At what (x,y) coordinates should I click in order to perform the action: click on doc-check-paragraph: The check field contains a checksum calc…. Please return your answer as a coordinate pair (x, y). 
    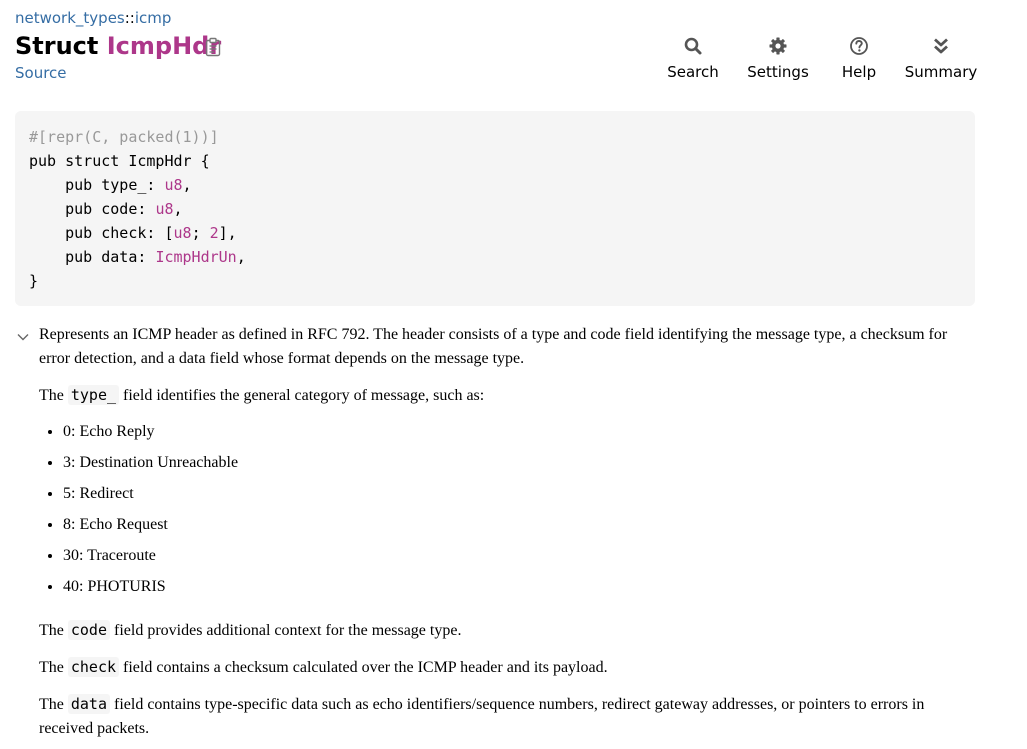
    Looking at the image, I should click on (509, 667).